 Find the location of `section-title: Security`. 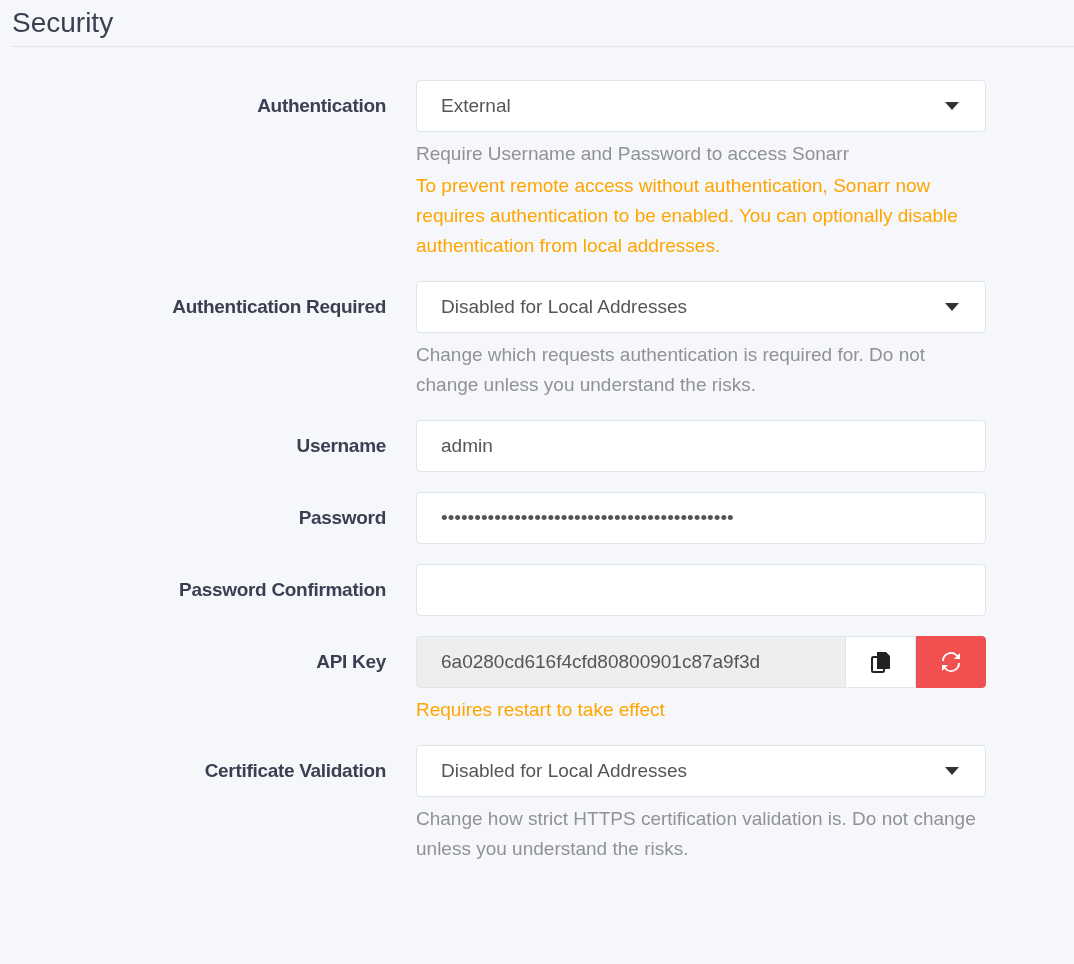

section-title: Security is located at coordinates (543, 23).